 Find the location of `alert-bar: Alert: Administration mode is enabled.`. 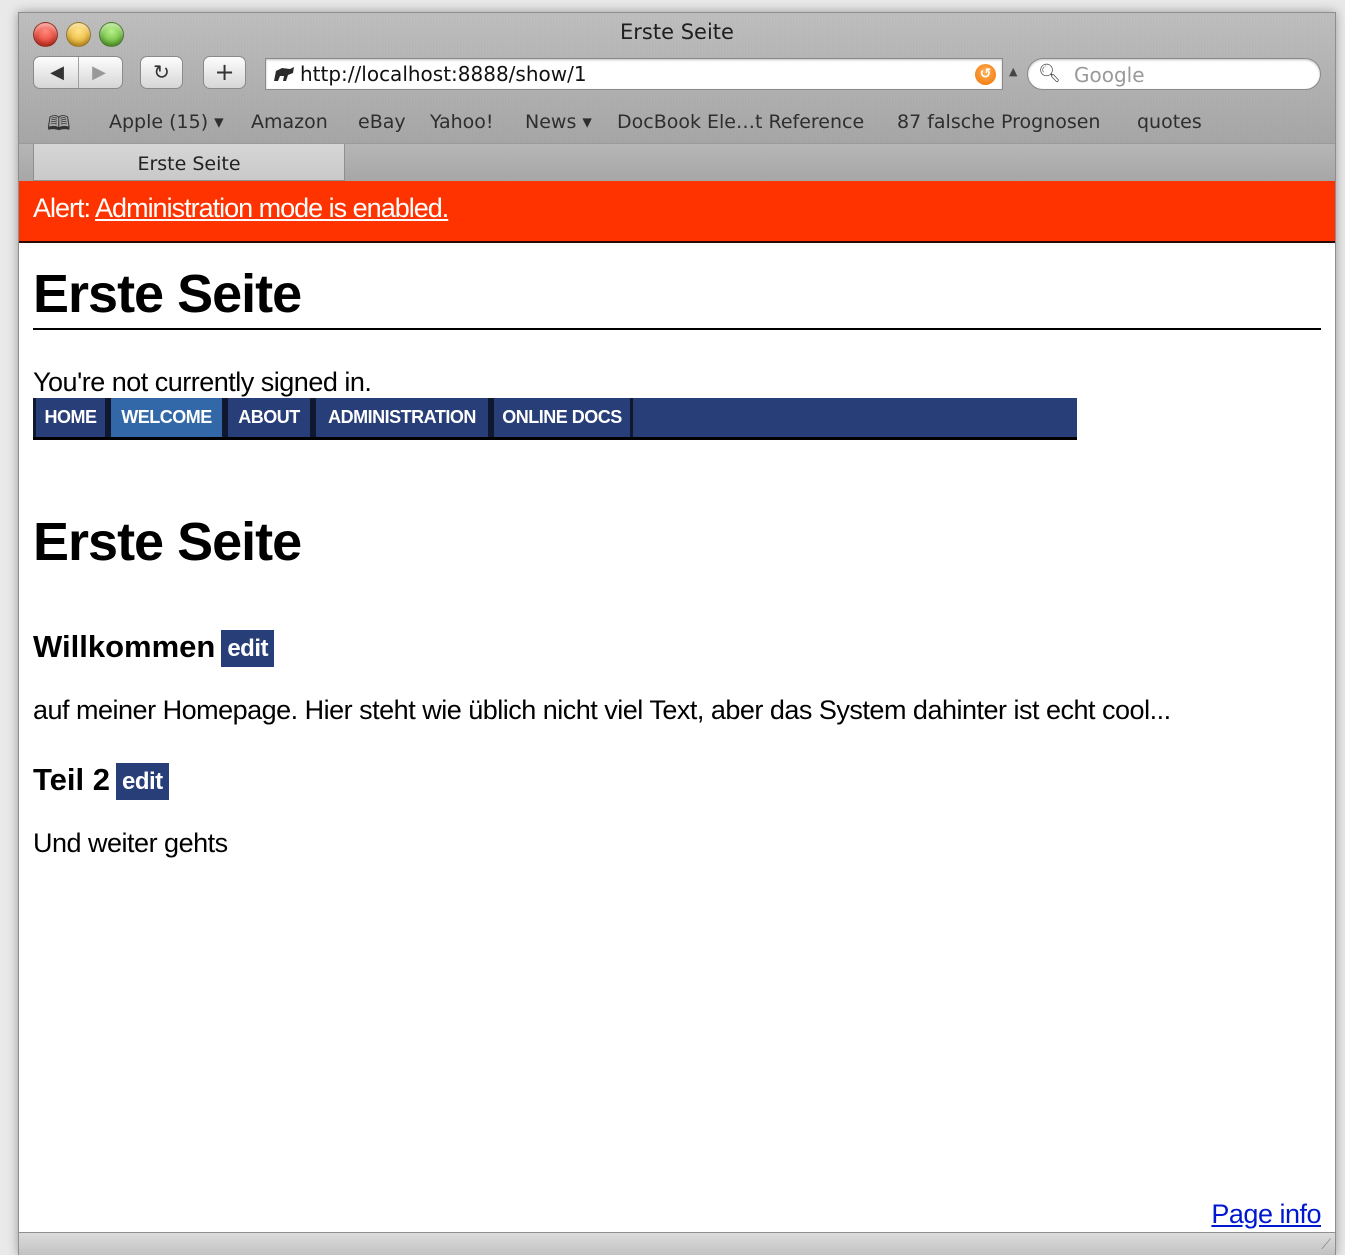

alert-bar: Alert: Administration mode is enabled. is located at coordinates (677, 212).